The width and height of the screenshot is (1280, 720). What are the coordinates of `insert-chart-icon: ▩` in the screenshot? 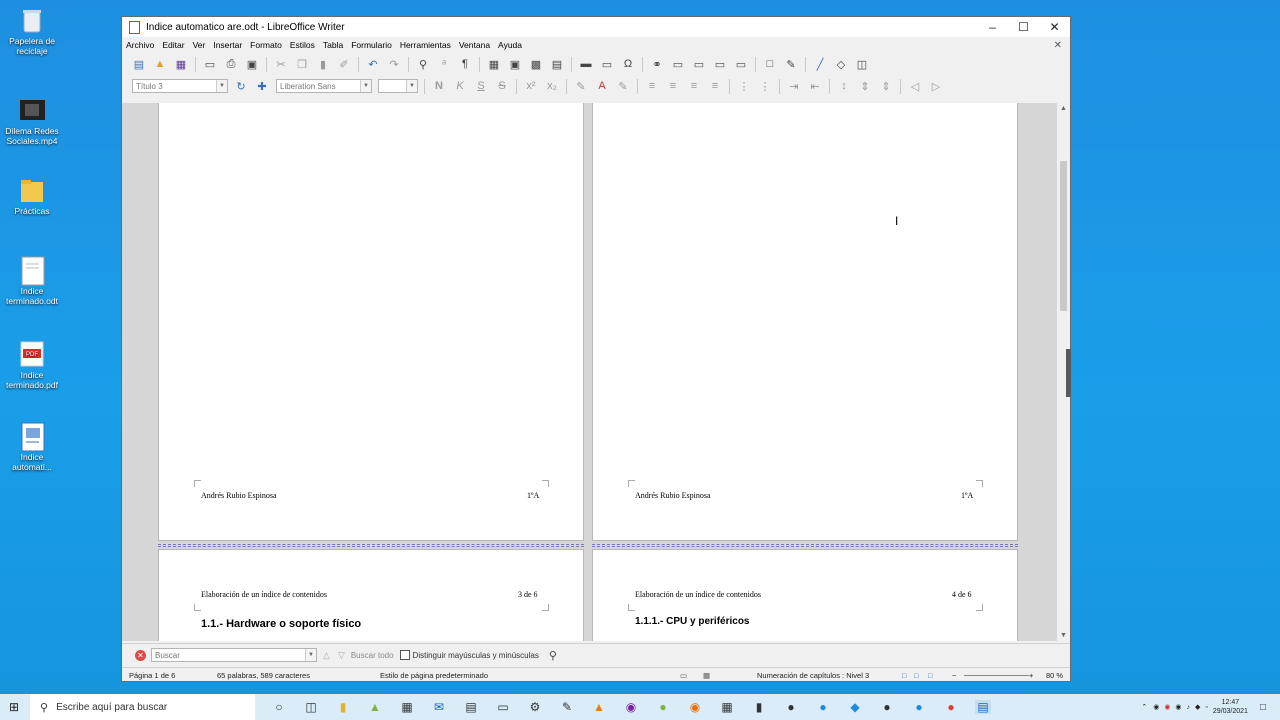 It's located at (536, 64).